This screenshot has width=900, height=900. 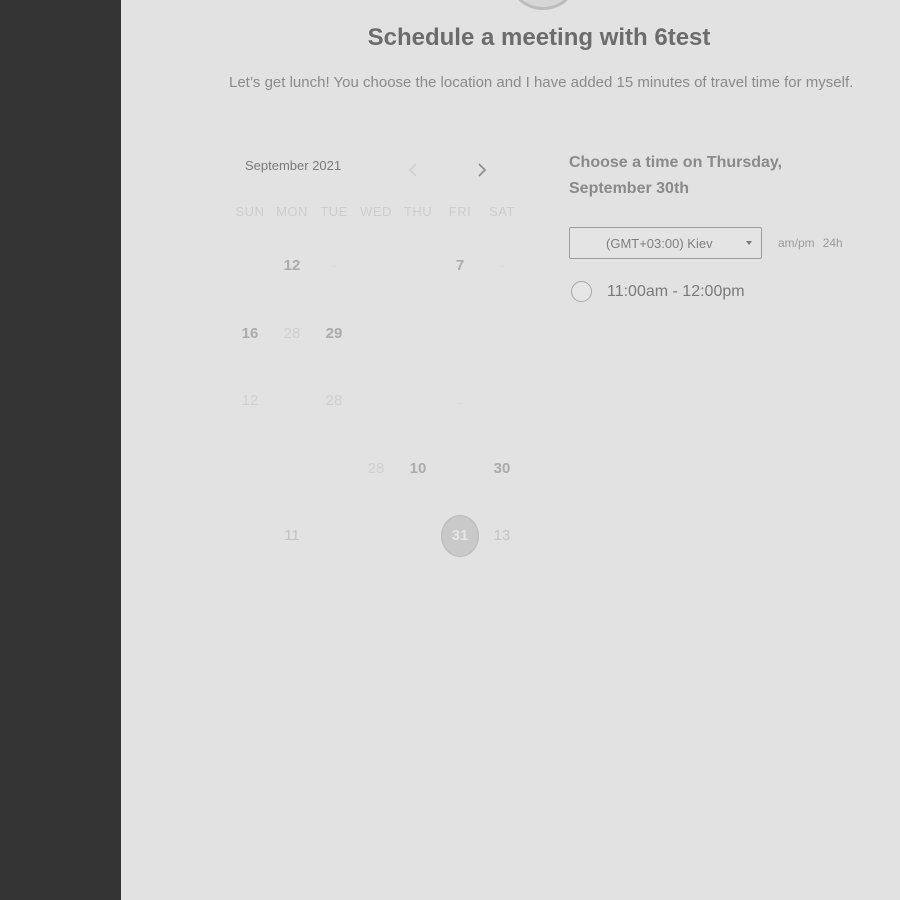 I want to click on time-format-toggle: am/pm 24h, so click(x=810, y=243).